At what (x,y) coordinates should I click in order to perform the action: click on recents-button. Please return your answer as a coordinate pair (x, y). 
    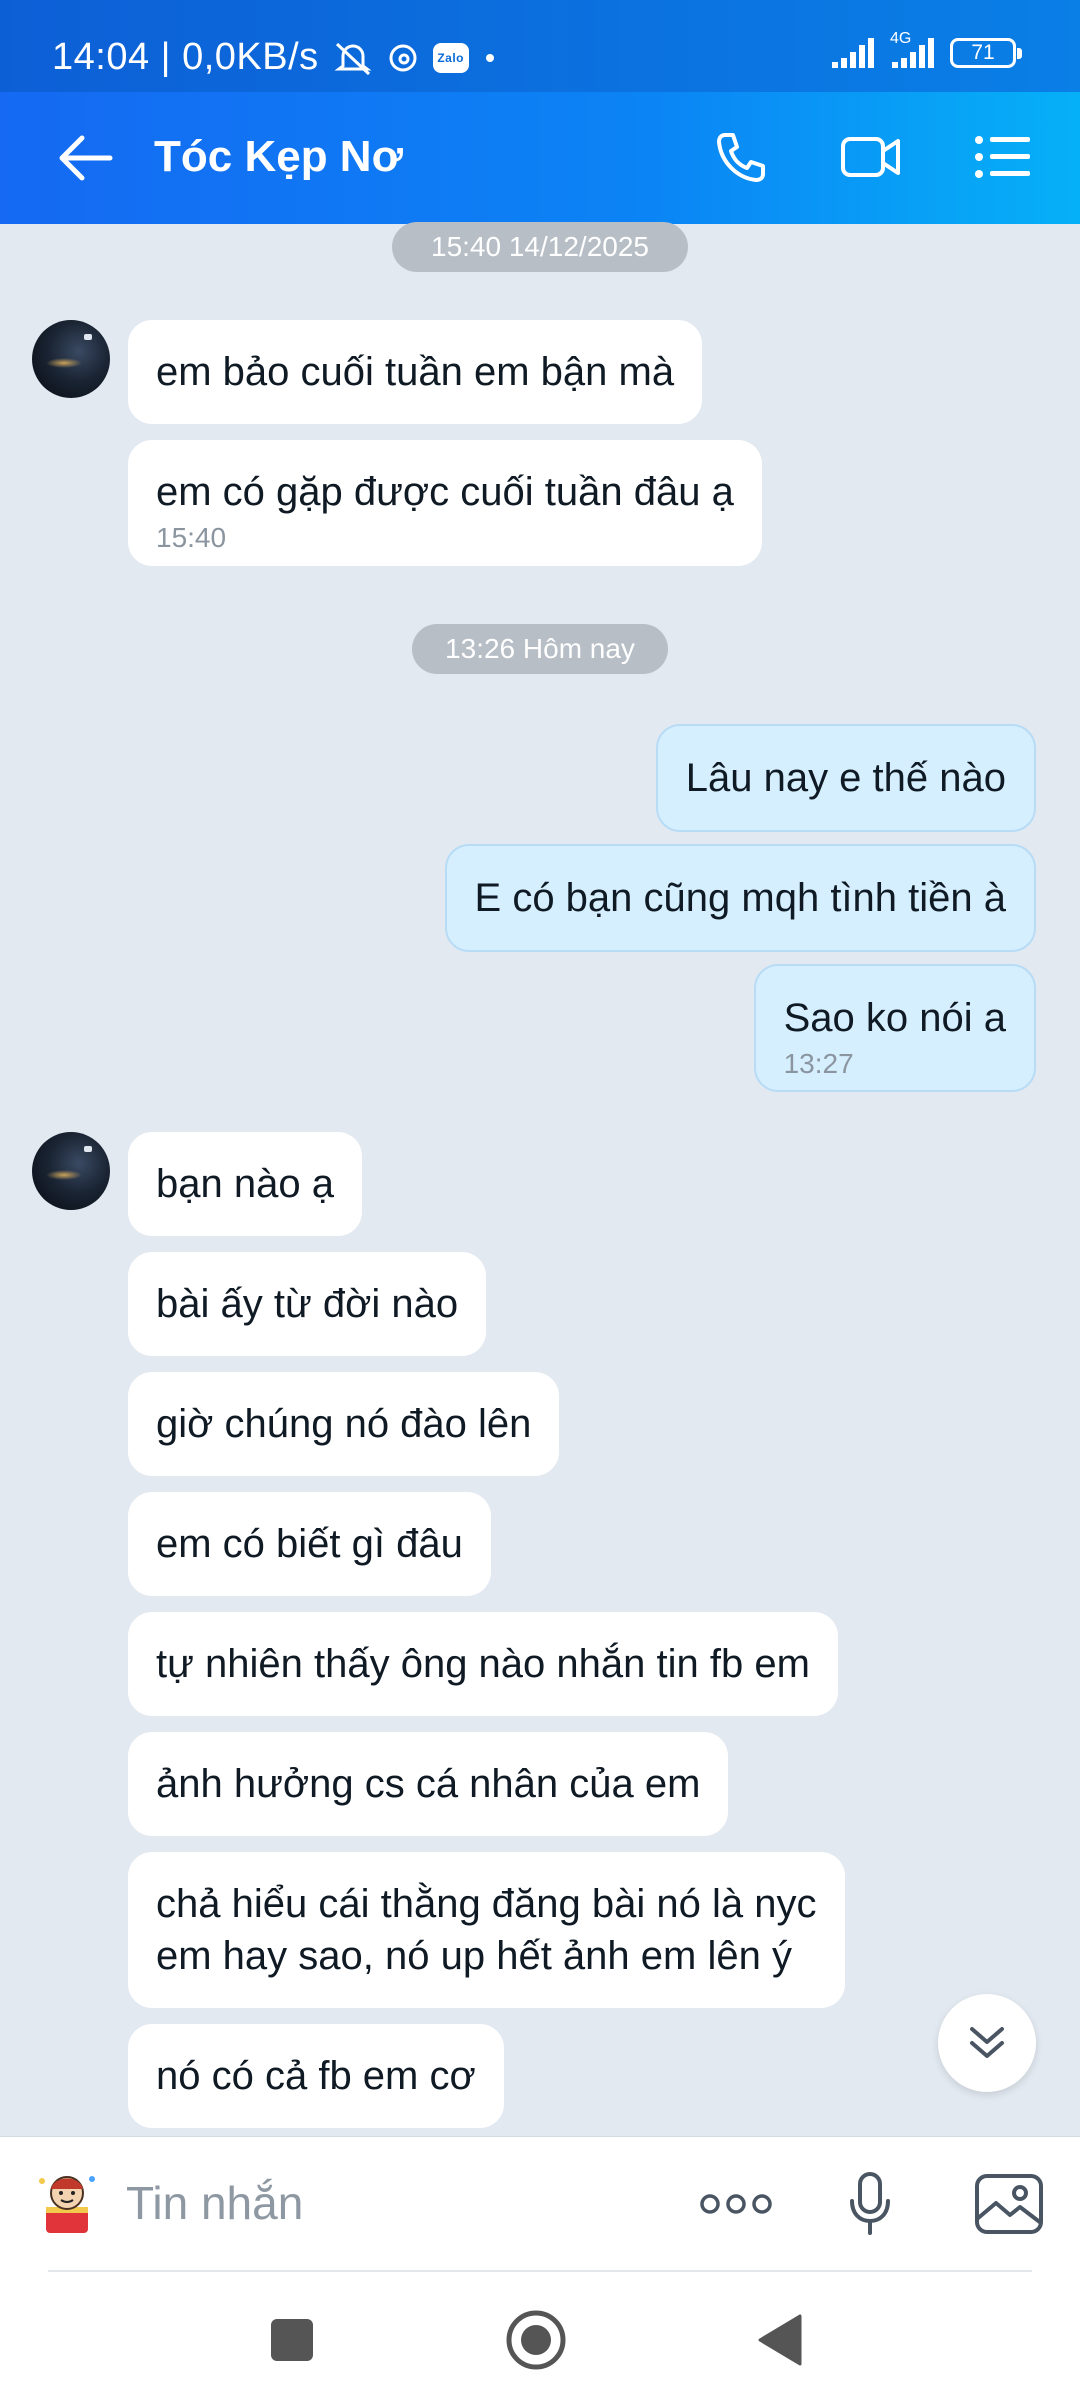
    Looking at the image, I should click on (292, 2340).